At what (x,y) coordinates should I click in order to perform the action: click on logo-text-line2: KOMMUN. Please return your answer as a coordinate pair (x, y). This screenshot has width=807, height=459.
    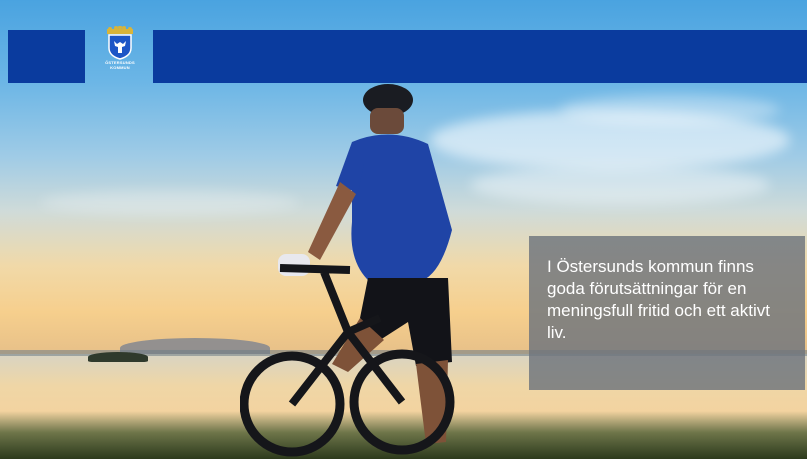
    Looking at the image, I should click on (120, 67).